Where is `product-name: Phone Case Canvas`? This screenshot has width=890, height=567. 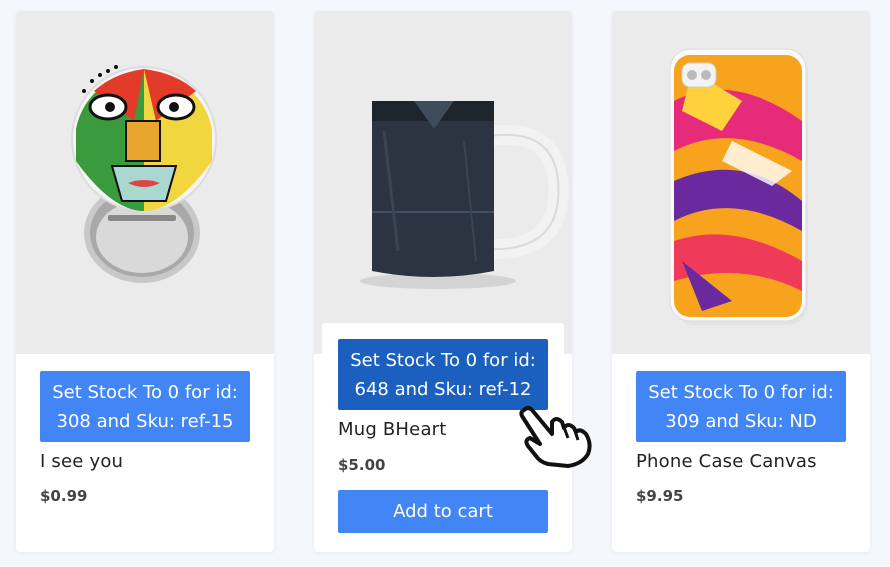
product-name: Phone Case Canvas is located at coordinates (726, 461).